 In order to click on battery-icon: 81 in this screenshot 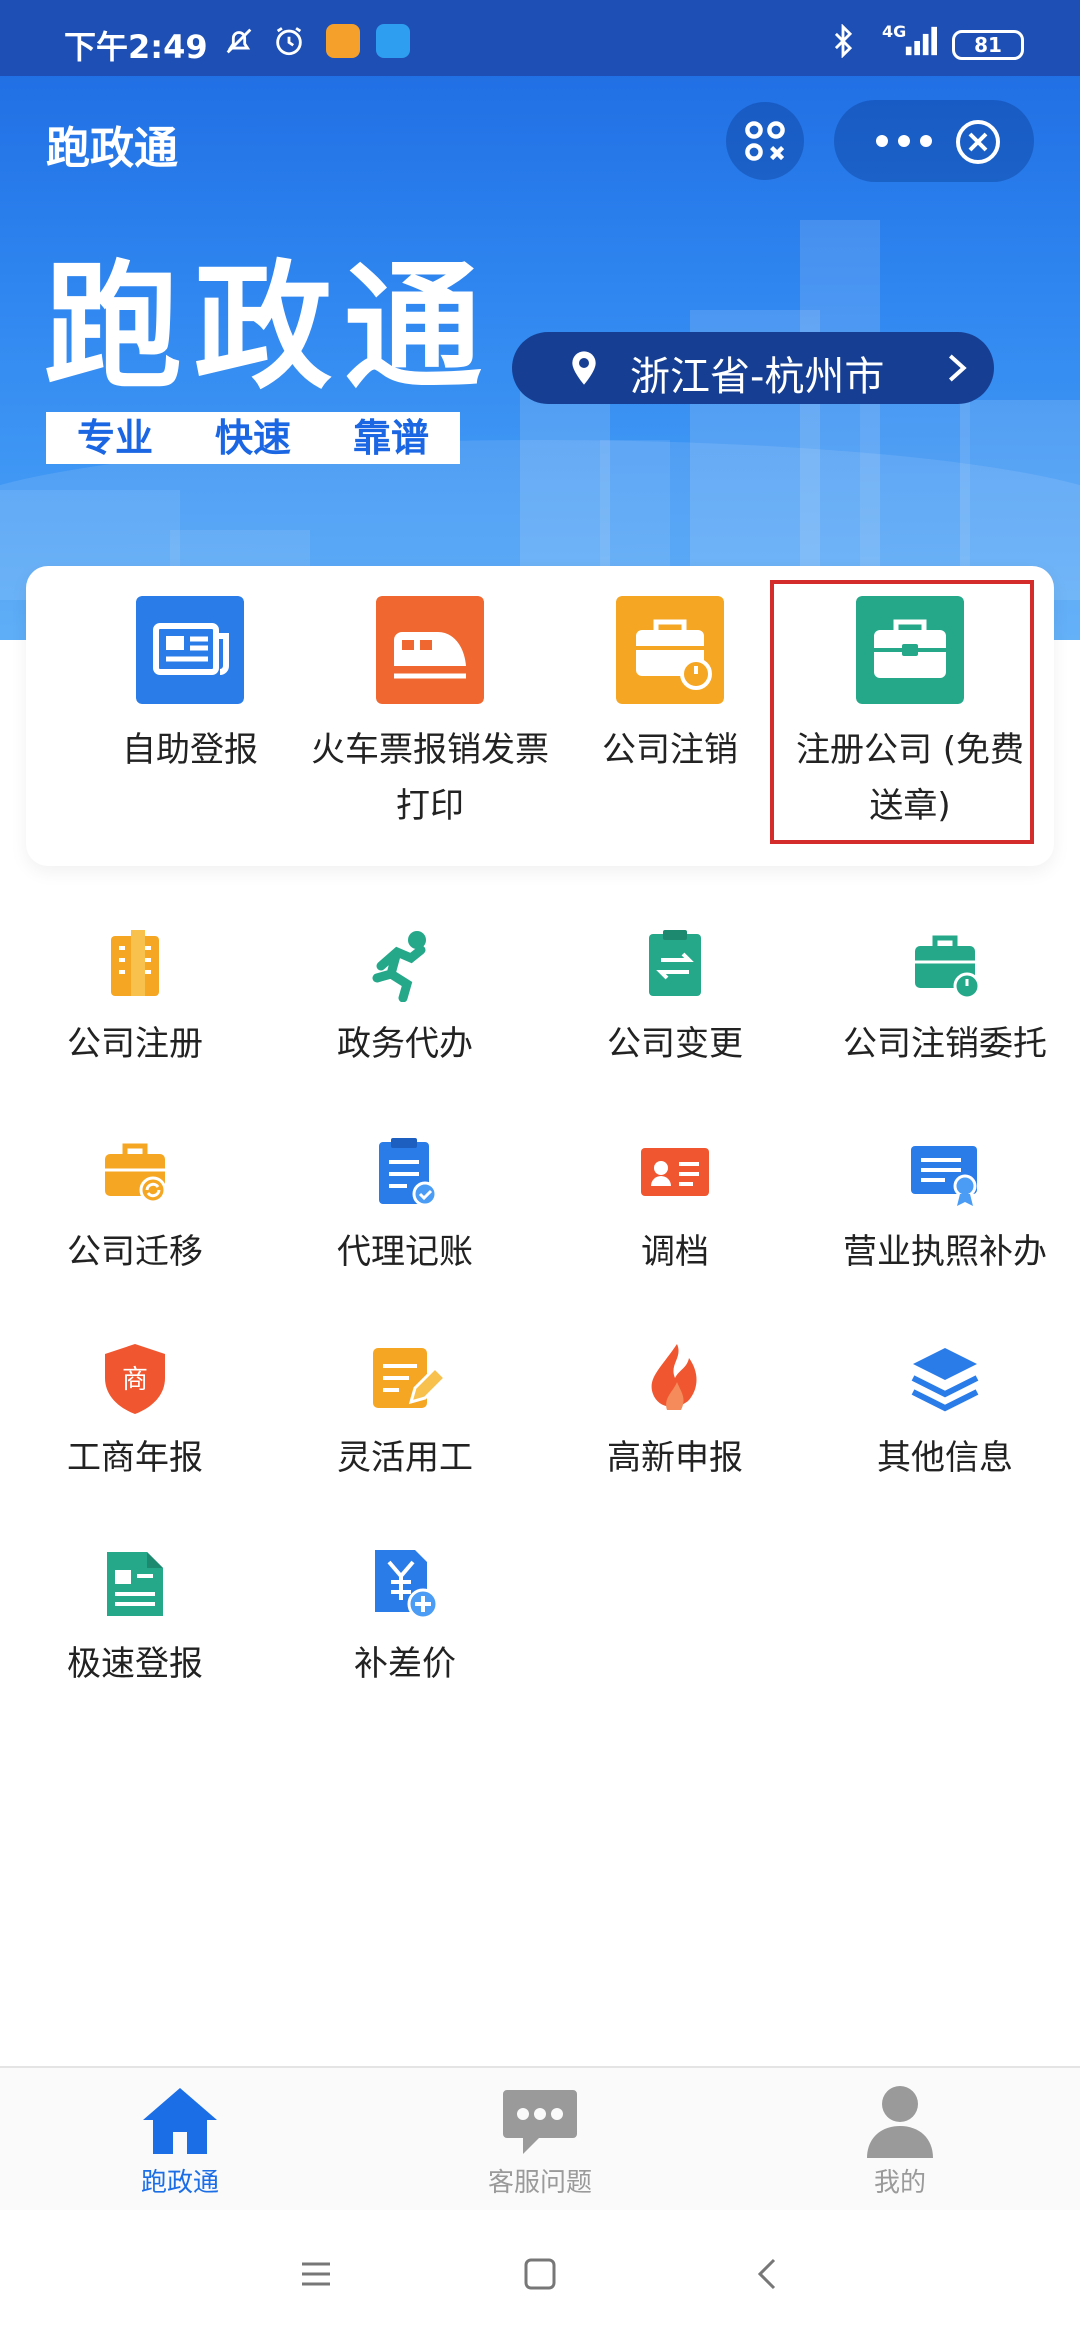, I will do `click(988, 45)`.